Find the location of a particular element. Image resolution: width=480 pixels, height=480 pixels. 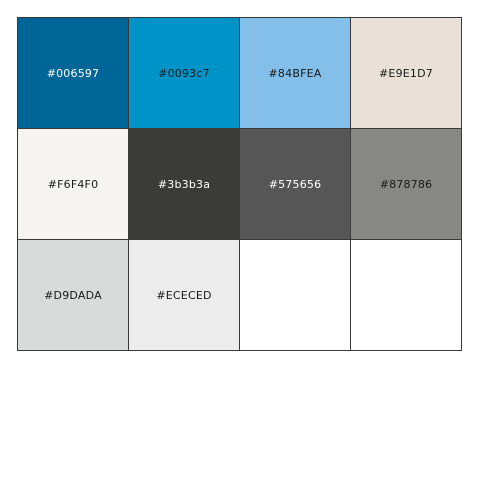

swatch-878786: #878786 is located at coordinates (406, 184).